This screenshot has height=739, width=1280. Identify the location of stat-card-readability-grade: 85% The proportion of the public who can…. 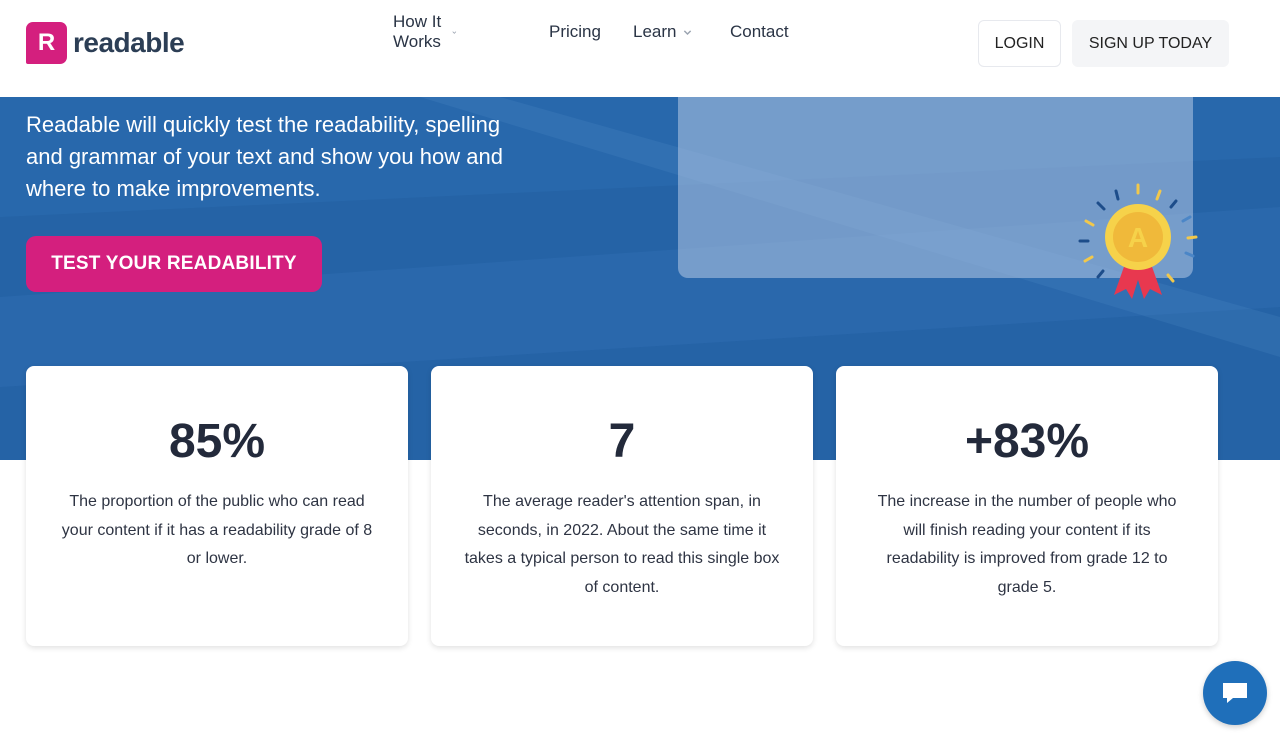
(217, 506).